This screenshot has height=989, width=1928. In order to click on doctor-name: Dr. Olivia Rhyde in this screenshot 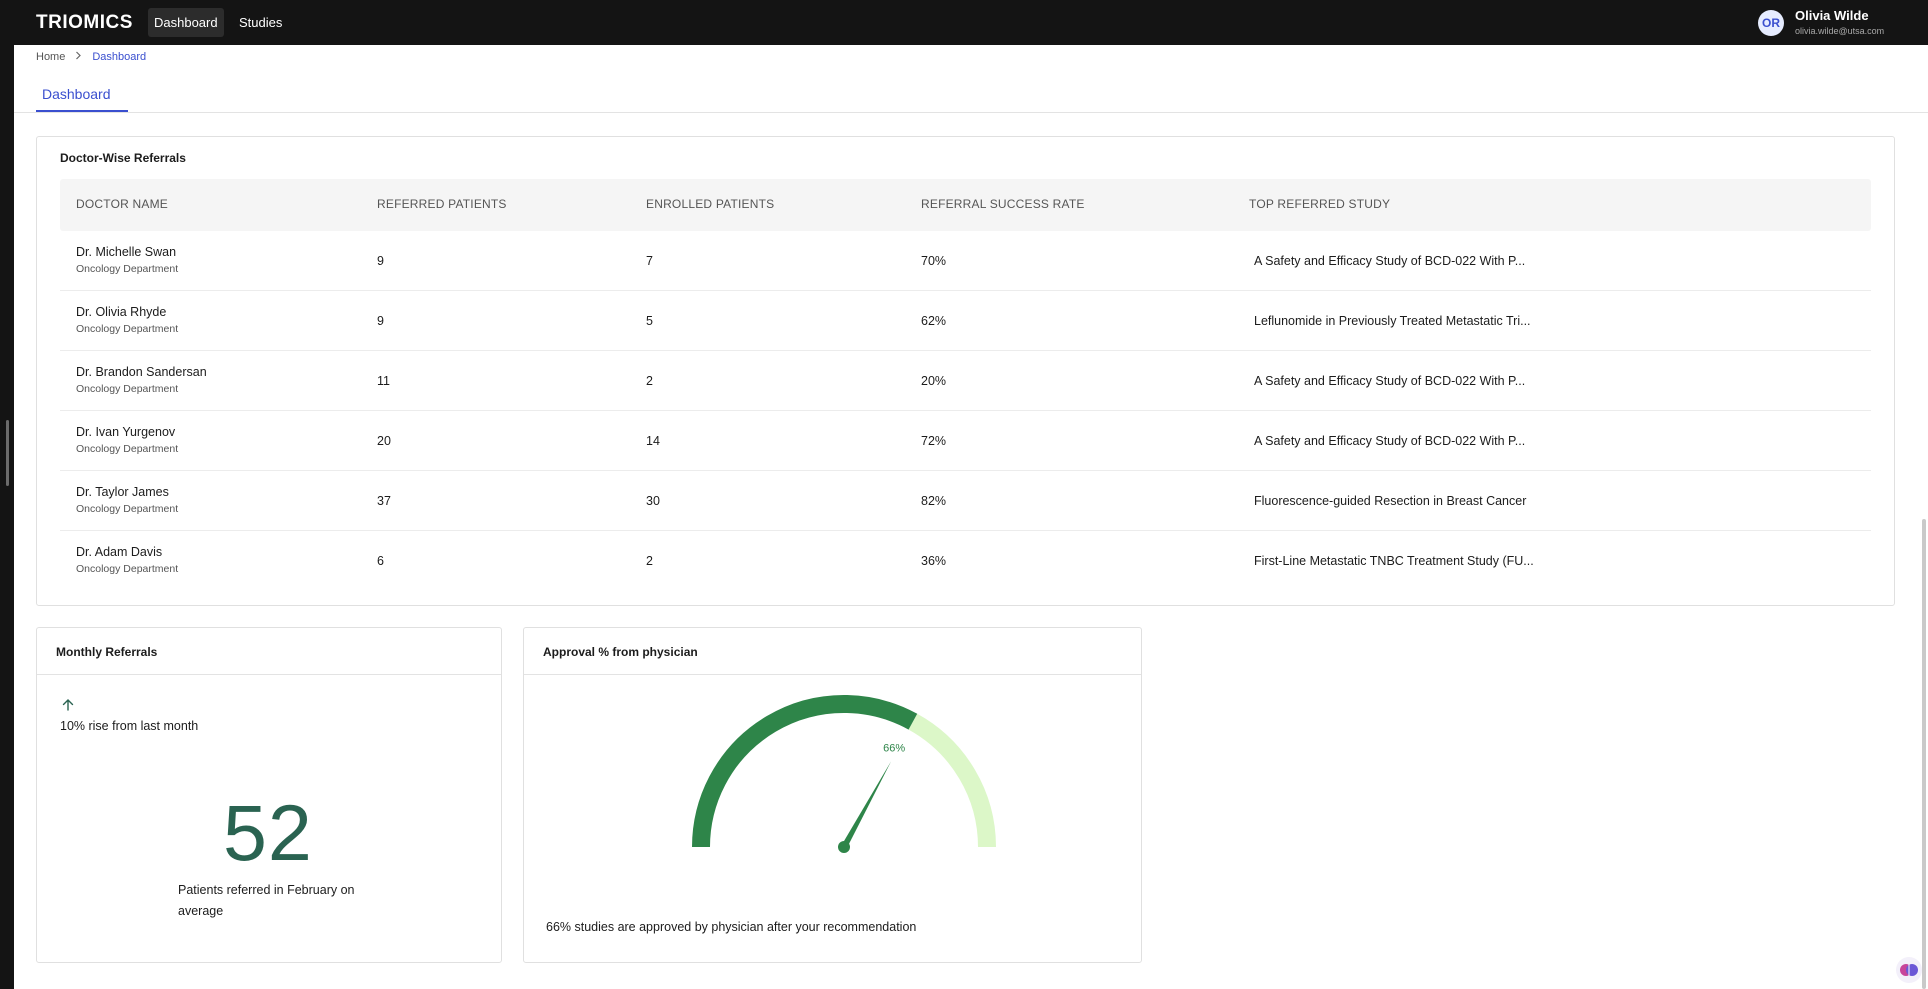, I will do `click(121, 312)`.